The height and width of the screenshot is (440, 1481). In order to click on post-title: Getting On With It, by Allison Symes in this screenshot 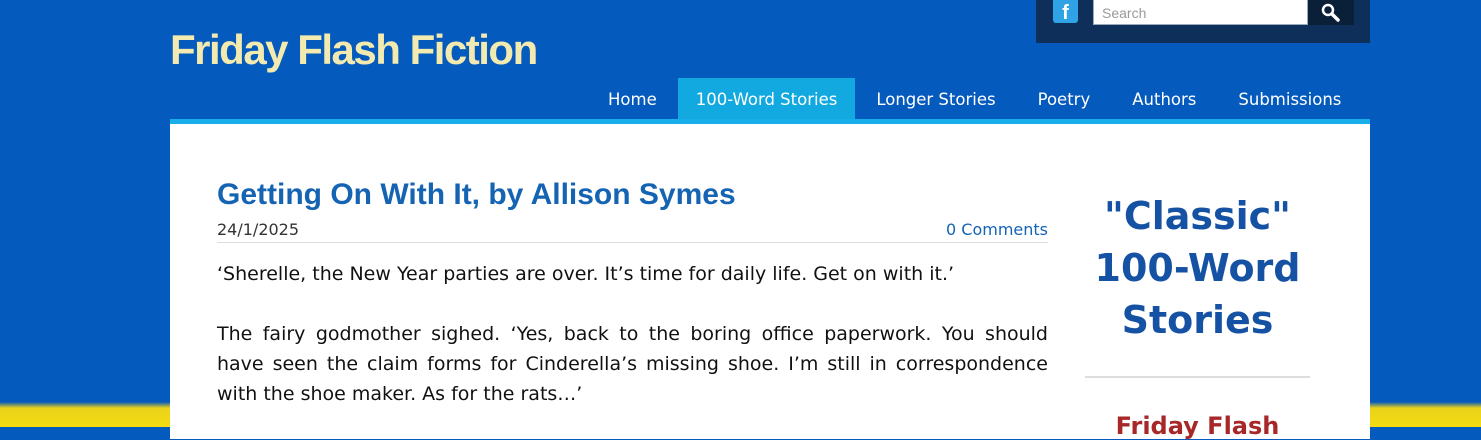, I will do `click(476, 195)`.